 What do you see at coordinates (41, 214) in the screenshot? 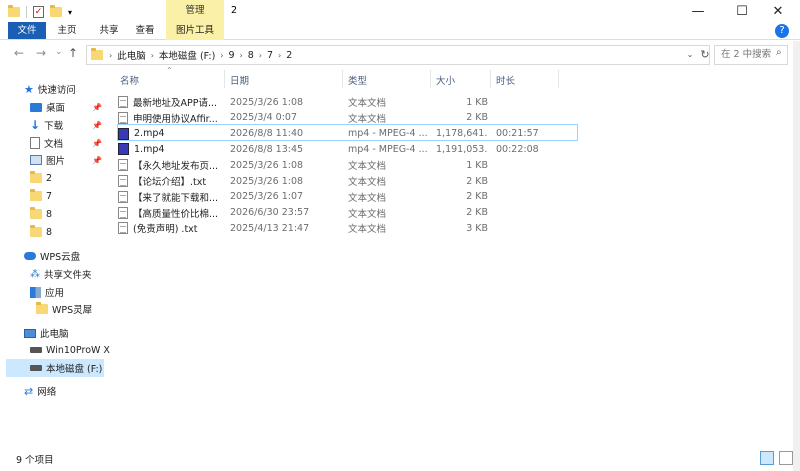
I see `sidebar-folder-8a: 8` at bounding box center [41, 214].